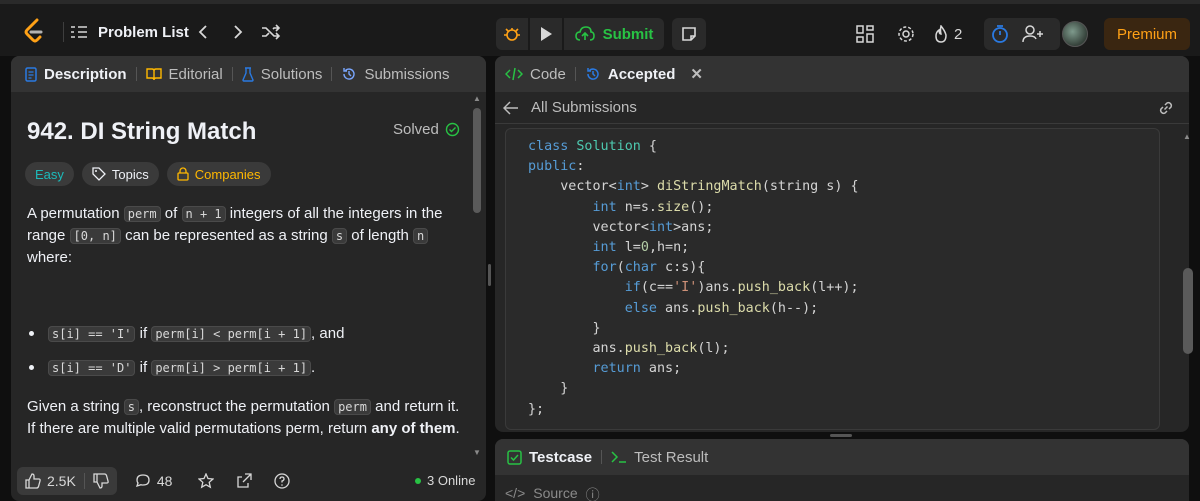 The image size is (1200, 501). I want to click on note-icon, so click(689, 34).